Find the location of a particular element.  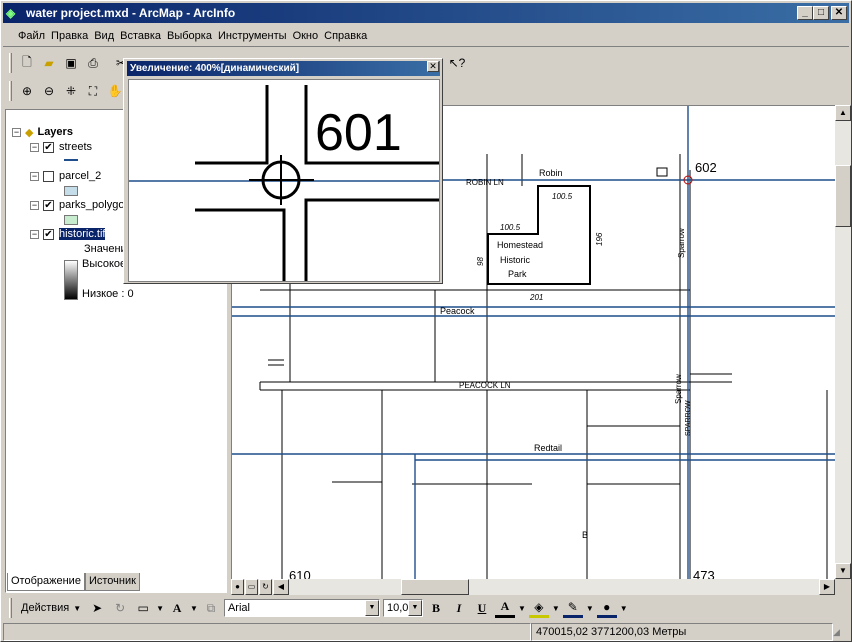

underline-button: U is located at coordinates (482, 608).